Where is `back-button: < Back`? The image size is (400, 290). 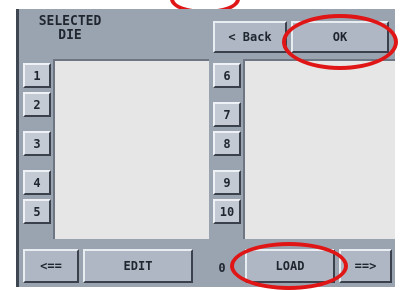
back-button: < Back is located at coordinates (250, 37).